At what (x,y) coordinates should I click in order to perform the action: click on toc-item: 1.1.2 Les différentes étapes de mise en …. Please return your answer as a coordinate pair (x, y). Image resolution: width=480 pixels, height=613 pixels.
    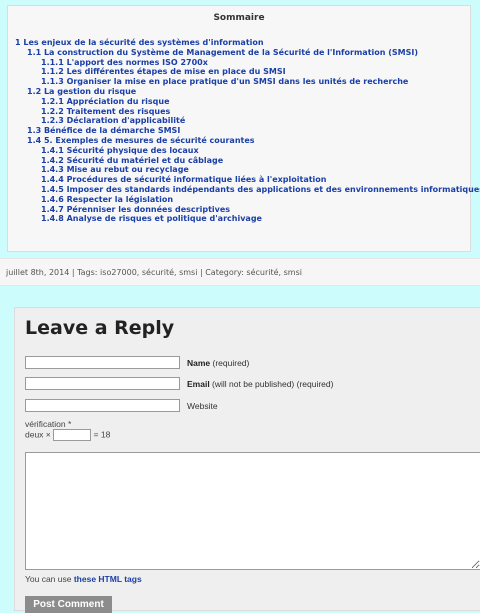
    Looking at the image, I should click on (239, 72).